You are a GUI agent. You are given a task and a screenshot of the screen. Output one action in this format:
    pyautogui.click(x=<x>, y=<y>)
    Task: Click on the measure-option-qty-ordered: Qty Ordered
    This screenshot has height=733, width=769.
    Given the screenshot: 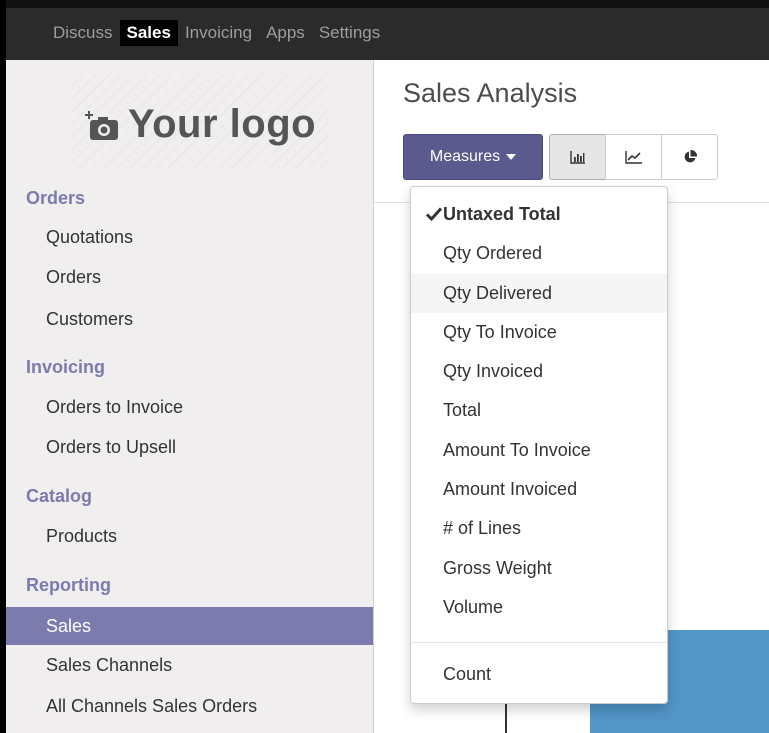 What is the action you would take?
    pyautogui.click(x=539, y=253)
    